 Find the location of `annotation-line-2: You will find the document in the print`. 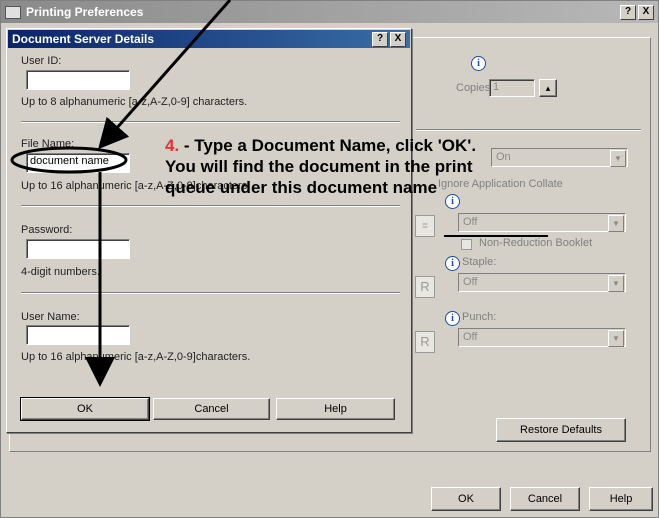

annotation-line-2: You will find the document in the print is located at coordinates (319, 166).